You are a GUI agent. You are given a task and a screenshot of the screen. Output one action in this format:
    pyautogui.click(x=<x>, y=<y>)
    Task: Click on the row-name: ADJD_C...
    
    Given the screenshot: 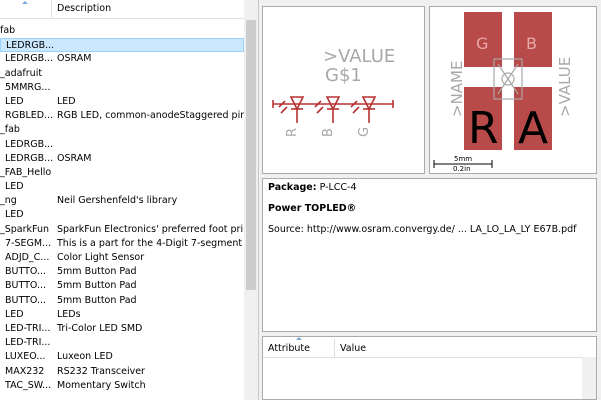 What is the action you would take?
    pyautogui.click(x=27, y=257)
    